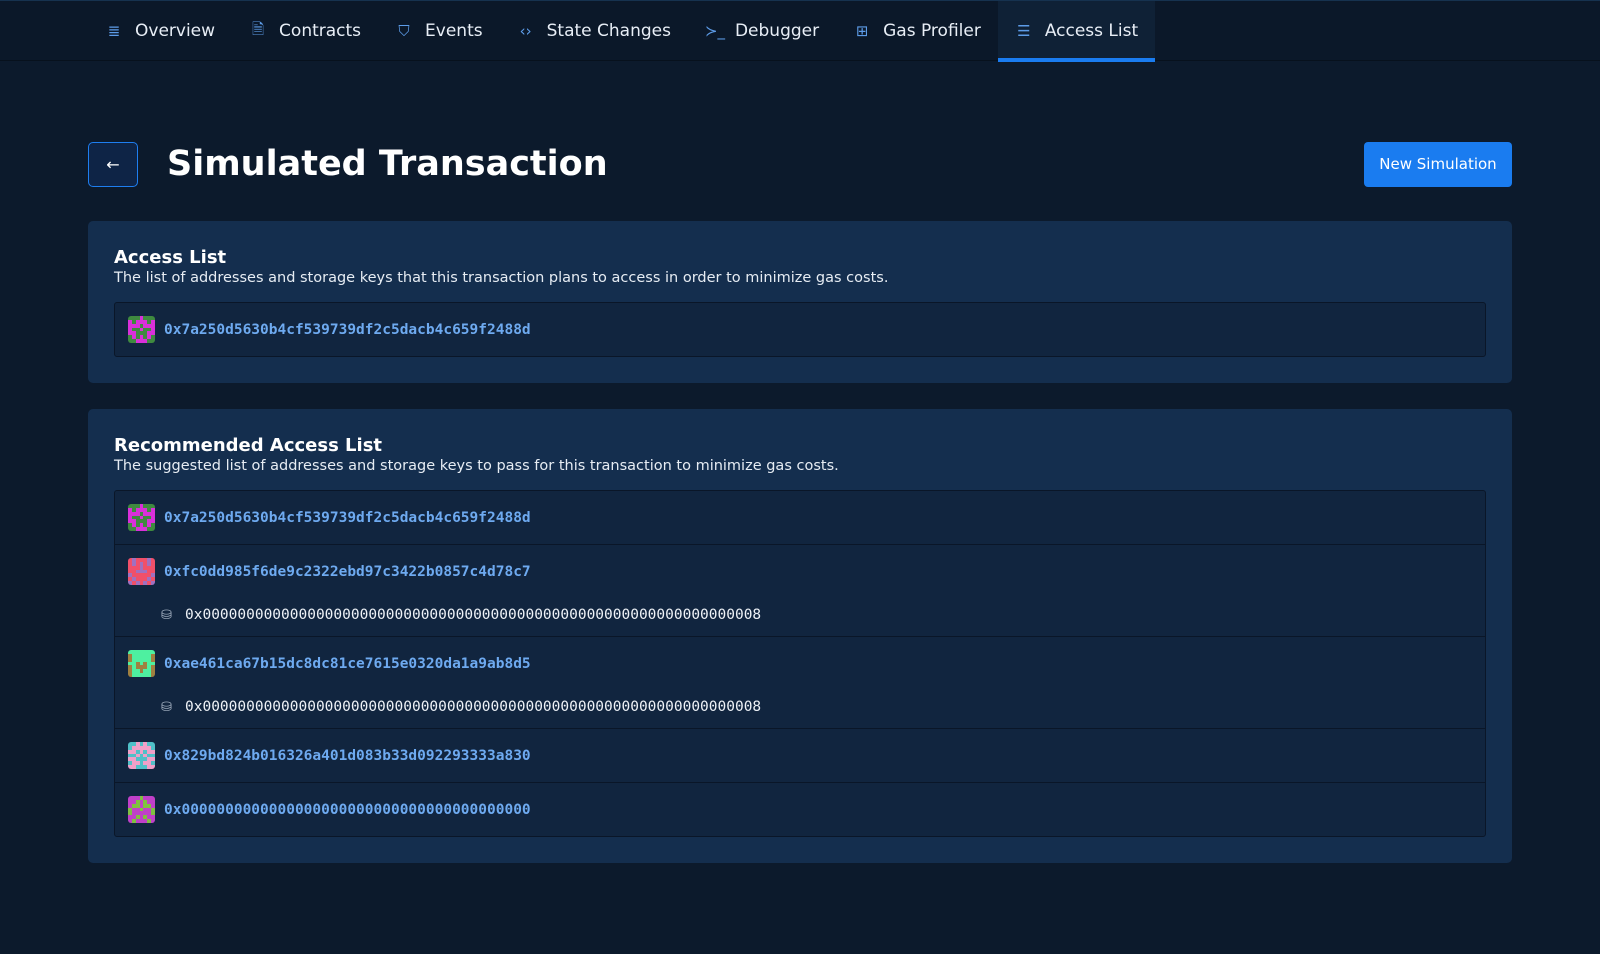 The height and width of the screenshot is (954, 1600). I want to click on list-bullets-icon: ☰, so click(1024, 31).